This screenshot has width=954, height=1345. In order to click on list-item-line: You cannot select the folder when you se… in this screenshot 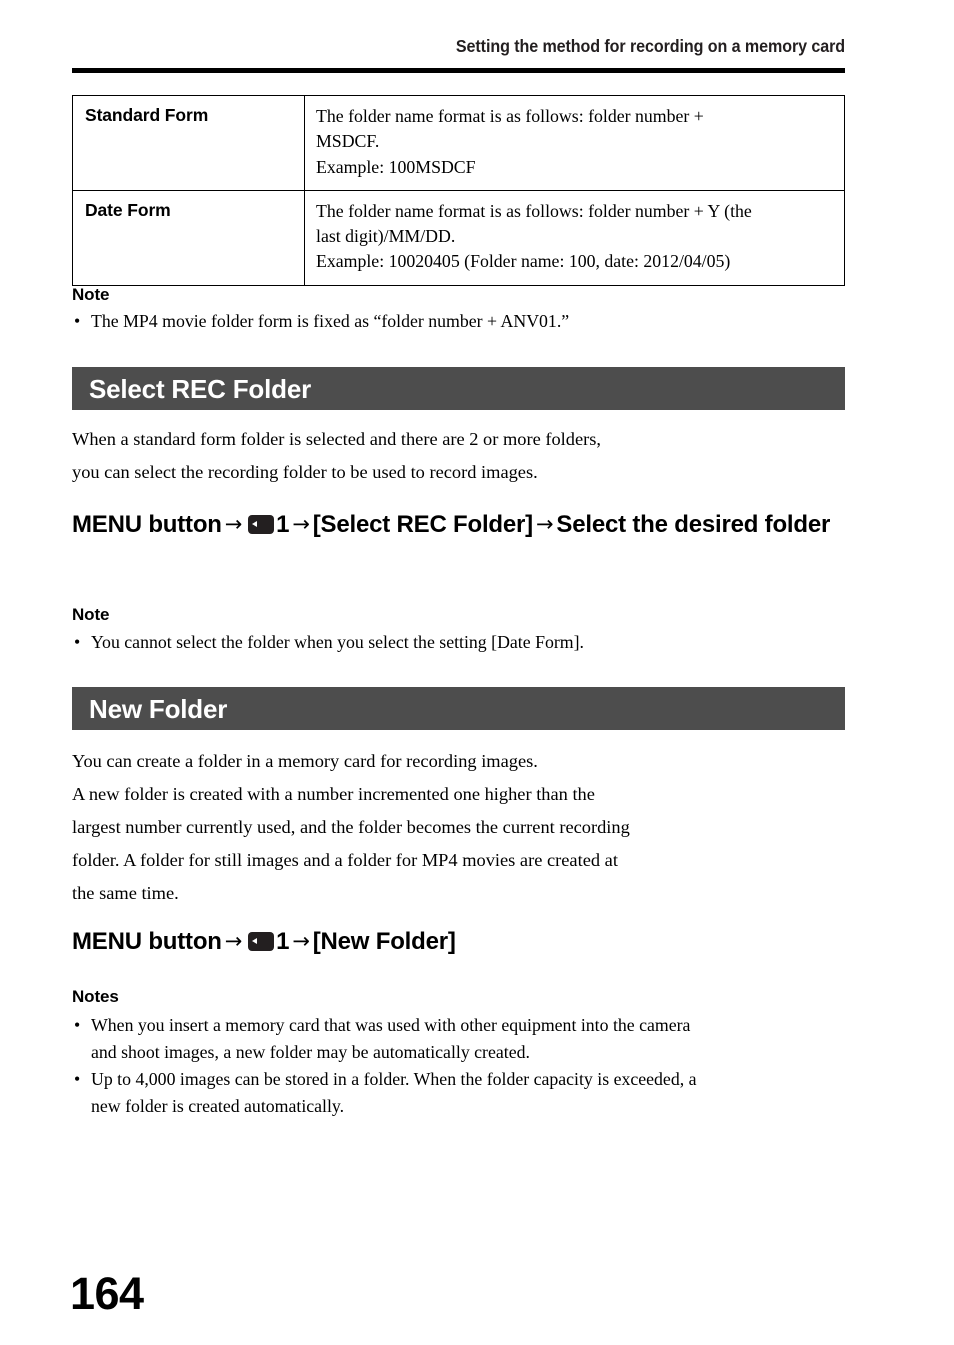, I will do `click(337, 642)`.